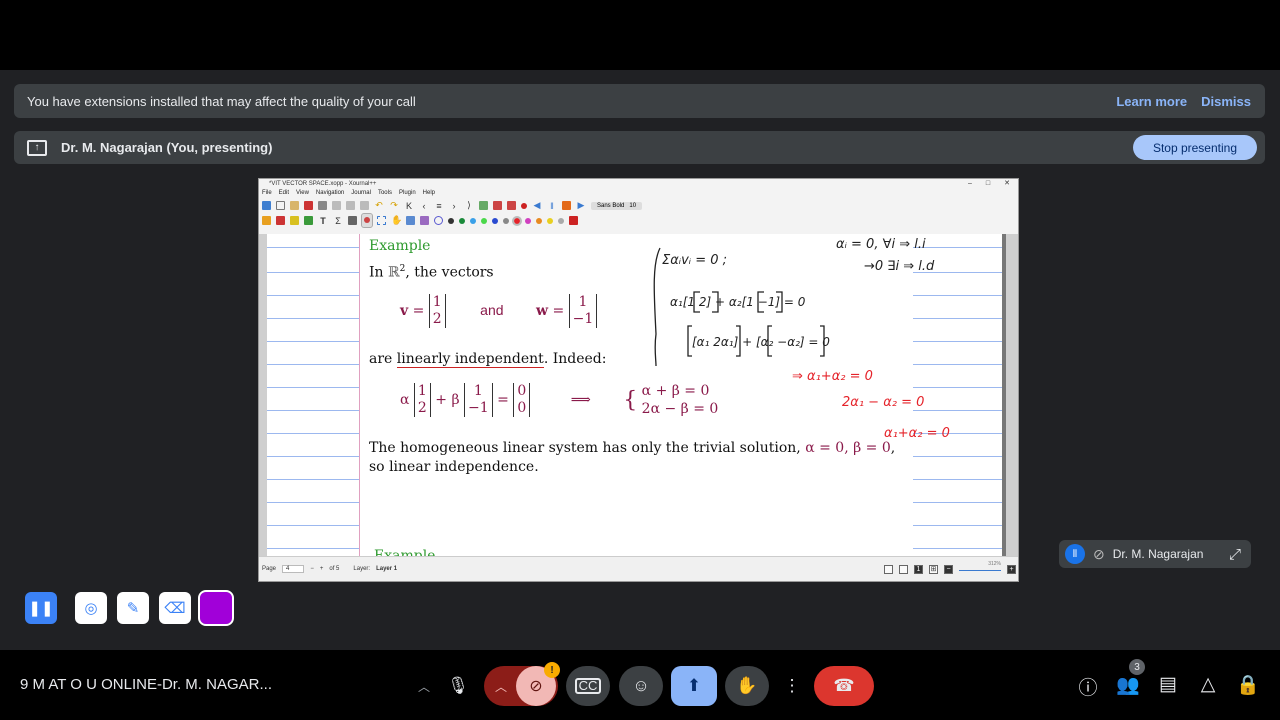  Describe the element at coordinates (41, 608) in the screenshot. I see `pause-annotation-button: ❚❚` at that location.